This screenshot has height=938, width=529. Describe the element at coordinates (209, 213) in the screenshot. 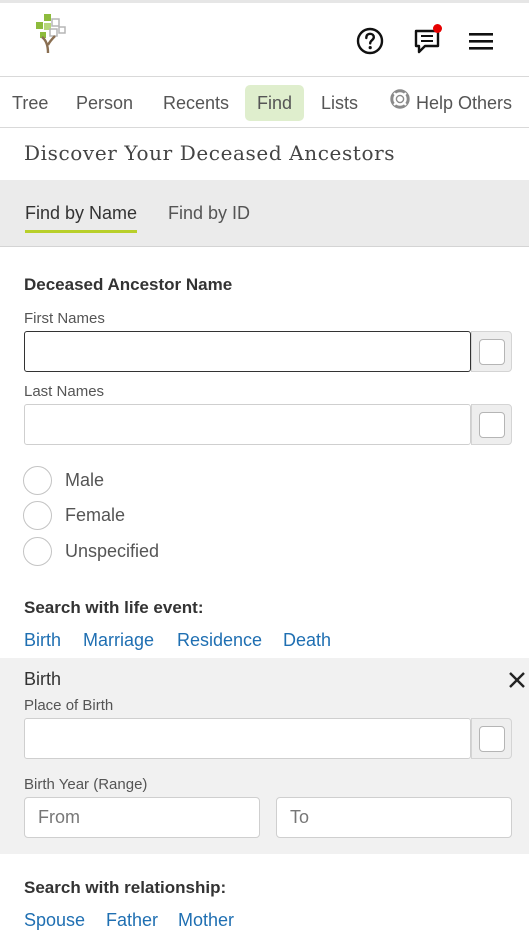

I see `tab-find-by-id: Find by ID` at that location.